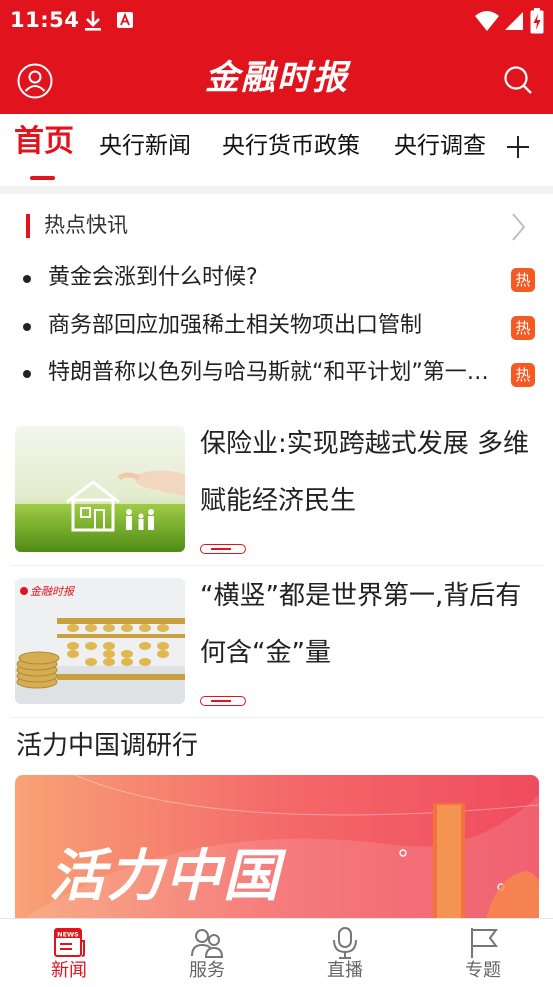 The width and height of the screenshot is (553, 987). What do you see at coordinates (44, 142) in the screenshot?
I see `tab-home: 首页` at bounding box center [44, 142].